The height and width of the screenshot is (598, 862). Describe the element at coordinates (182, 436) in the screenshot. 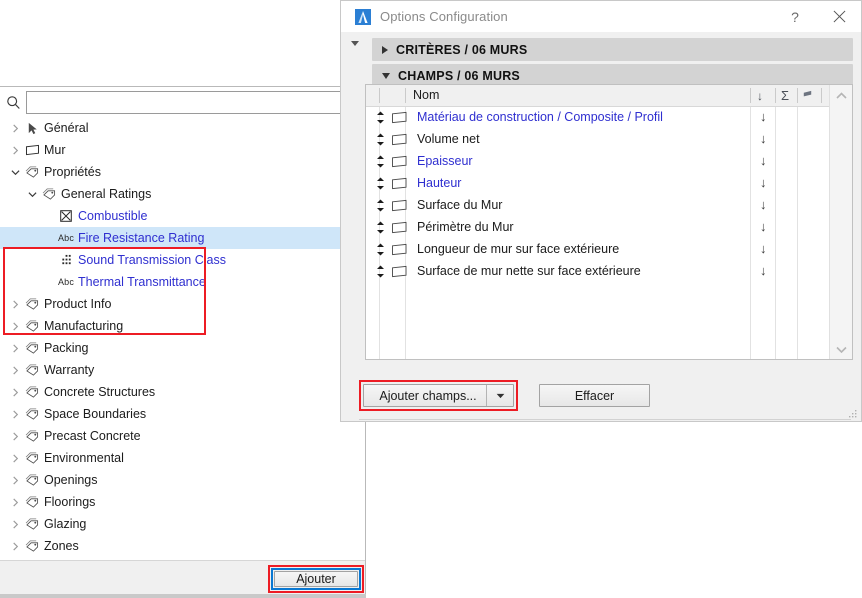

I see `tree-item: Precast Concrete` at that location.